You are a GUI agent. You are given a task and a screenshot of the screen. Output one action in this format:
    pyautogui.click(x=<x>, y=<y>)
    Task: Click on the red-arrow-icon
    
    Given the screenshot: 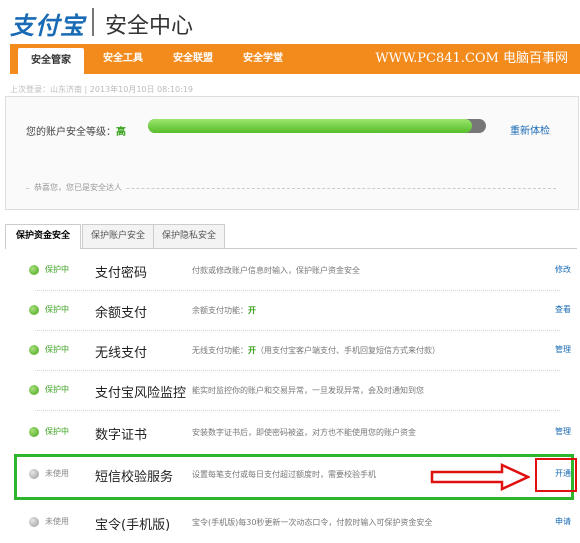 What is the action you would take?
    pyautogui.click(x=480, y=477)
    